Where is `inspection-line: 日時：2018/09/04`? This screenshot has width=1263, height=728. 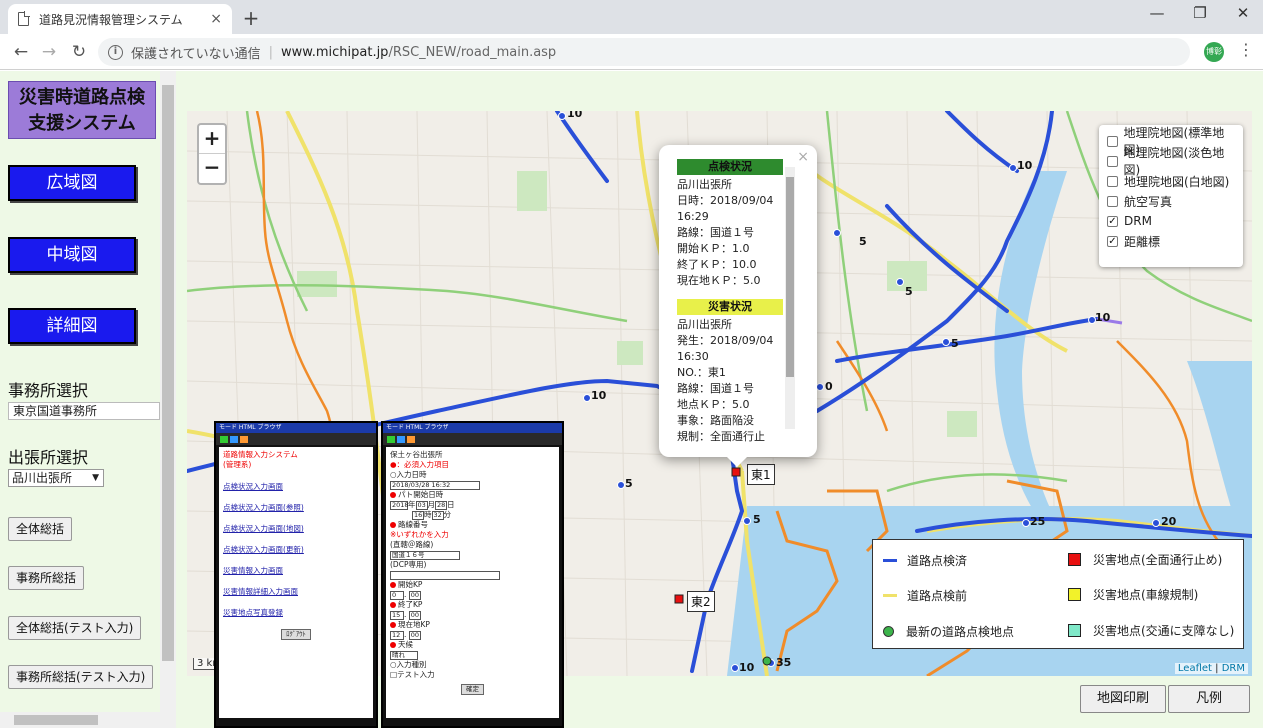 inspection-line: 日時：2018/09/04 is located at coordinates (725, 200).